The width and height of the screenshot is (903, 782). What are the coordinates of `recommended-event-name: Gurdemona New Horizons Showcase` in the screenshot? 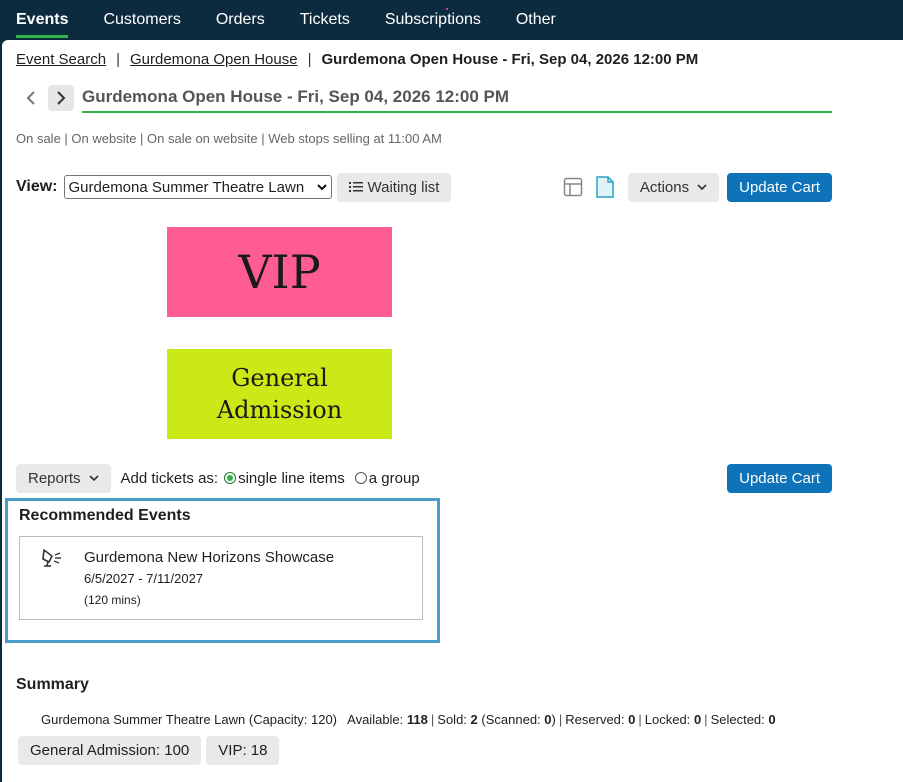 It's located at (209, 557).